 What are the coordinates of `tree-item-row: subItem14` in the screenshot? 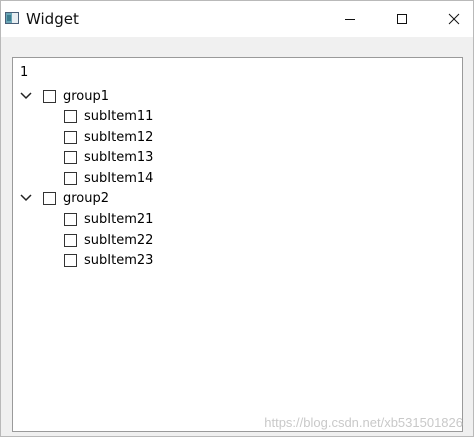 It's located at (108, 178).